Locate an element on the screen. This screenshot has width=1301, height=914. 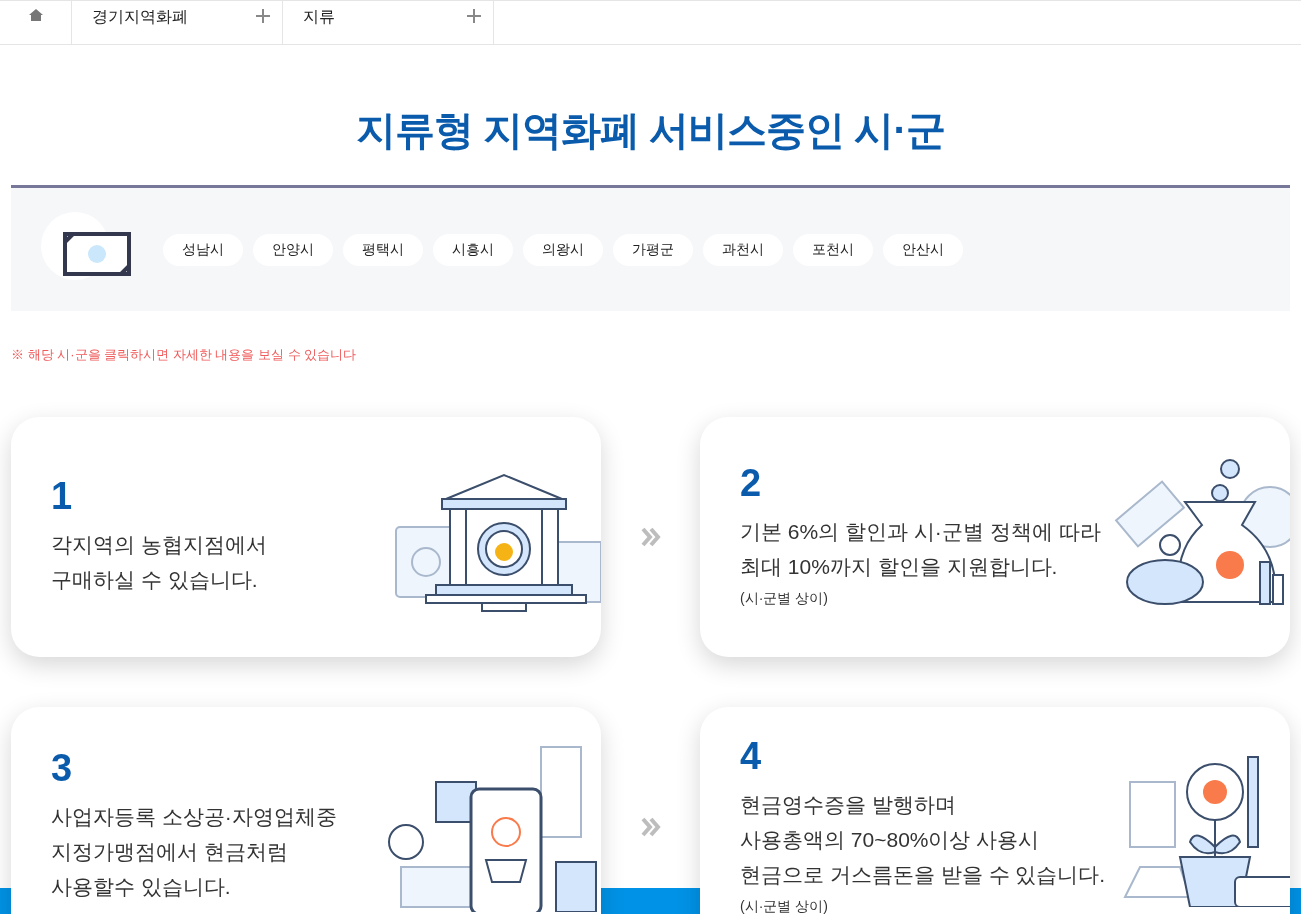
city-button: 안양시 is located at coordinates (293, 249).